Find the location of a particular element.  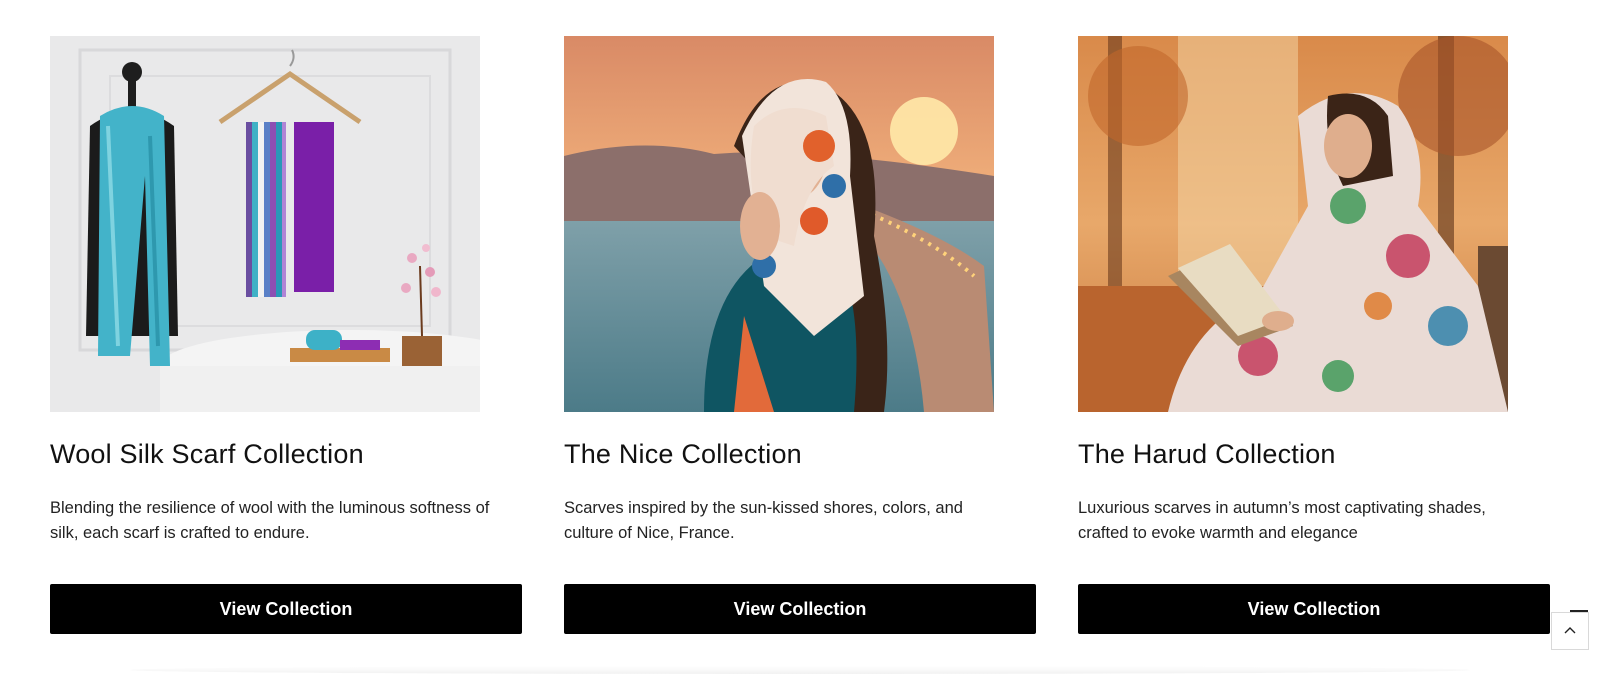

collection-title: Wool Silk Scarf Collection is located at coordinates (207, 454).